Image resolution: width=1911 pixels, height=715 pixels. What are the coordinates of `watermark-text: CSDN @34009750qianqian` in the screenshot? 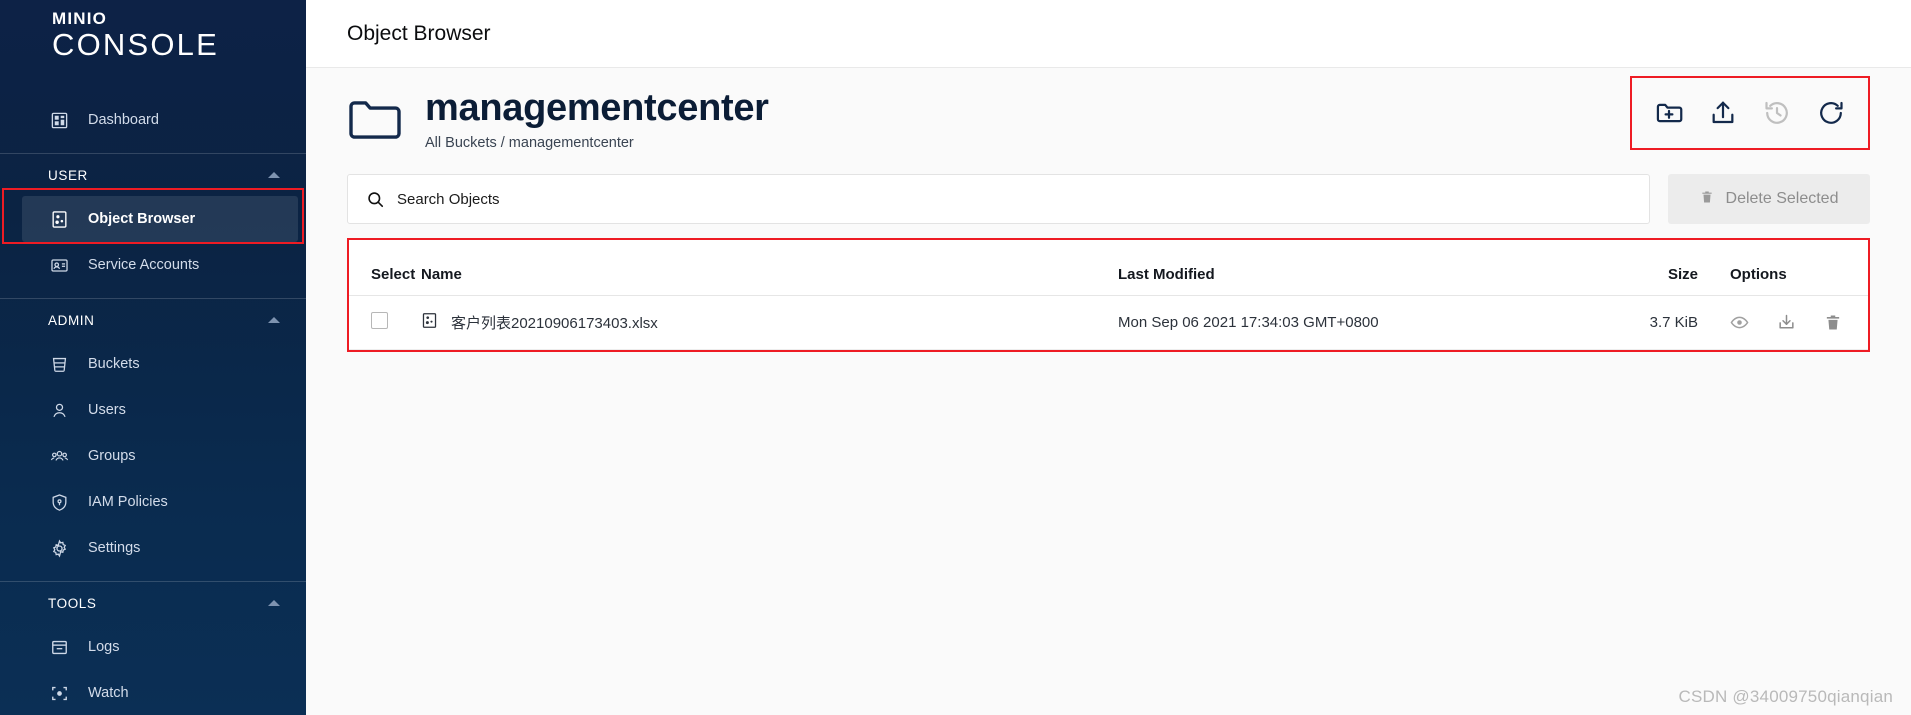 It's located at (1785, 696).